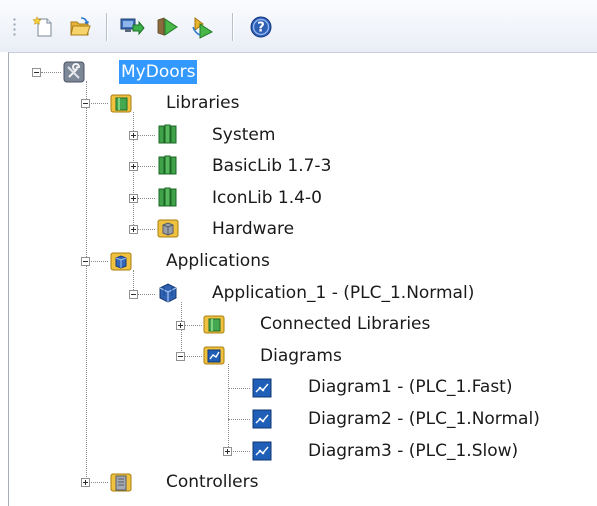 This screenshot has width=597, height=506. Describe the element at coordinates (212, 482) in the screenshot. I see `tree-node-controllers: Controllers` at that location.